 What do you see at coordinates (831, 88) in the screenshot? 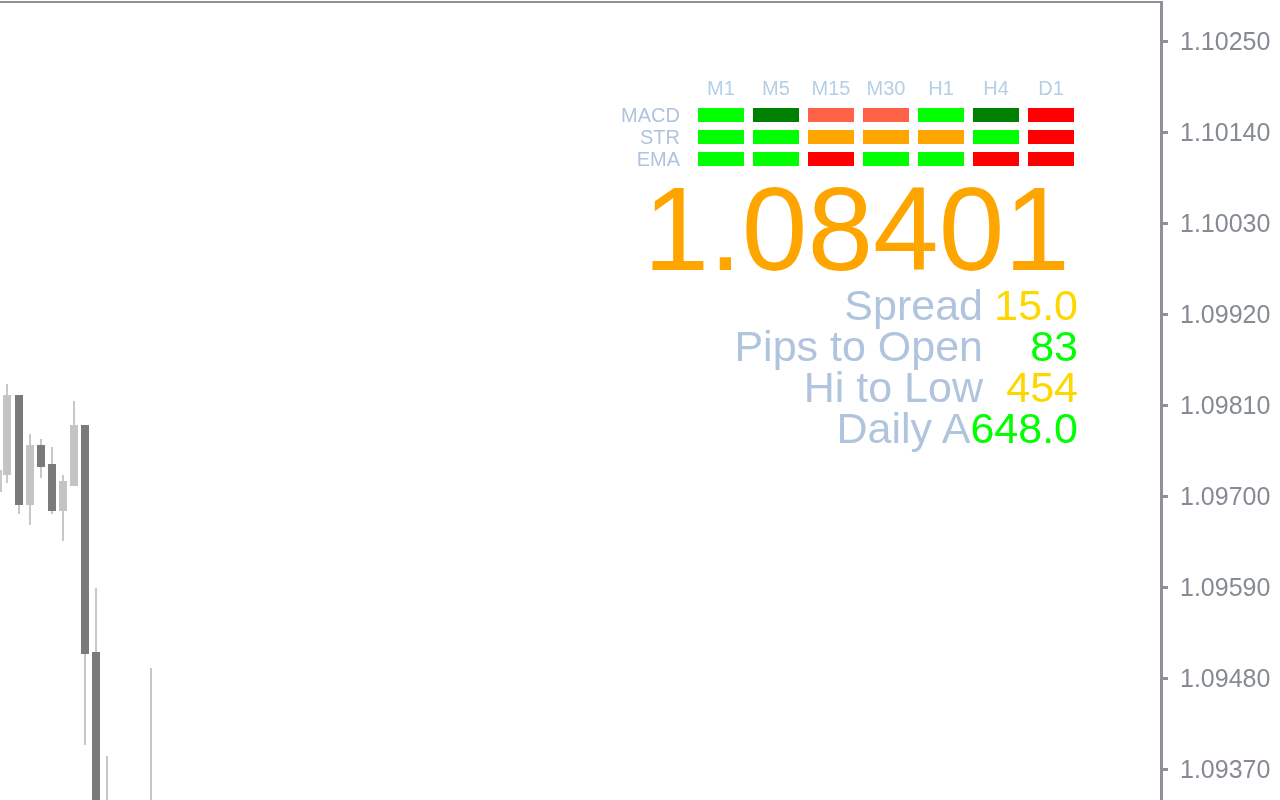
I see `timeframe-label: M15` at bounding box center [831, 88].